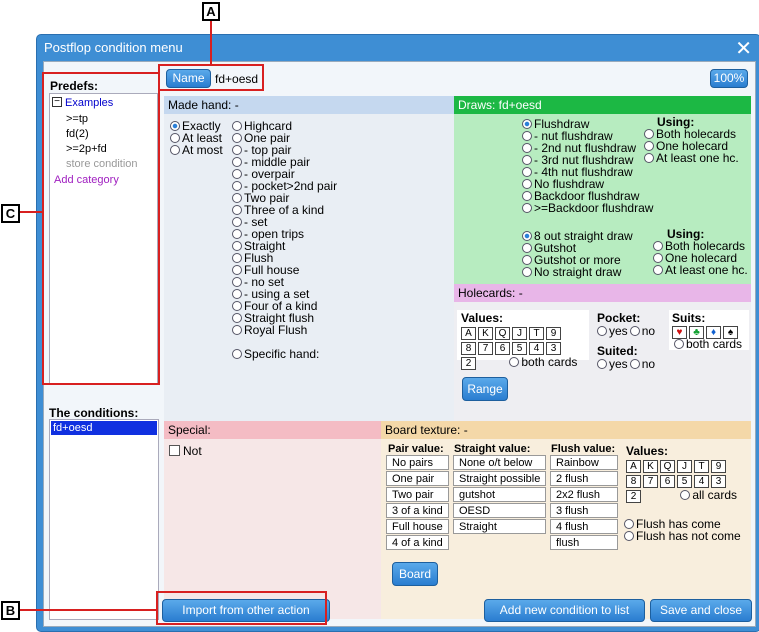 This screenshot has width=759, height=632. I want to click on straight-value-cell: gutshot, so click(500, 494).